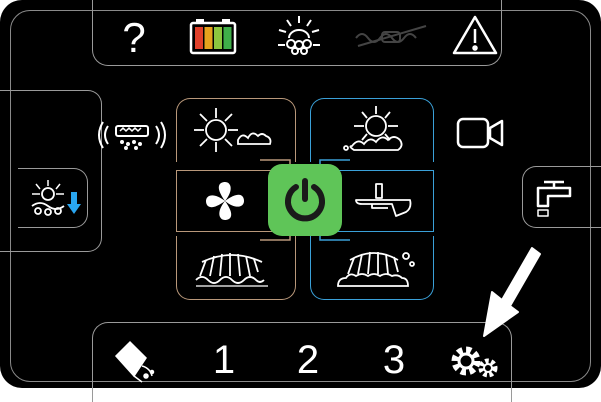 The width and height of the screenshot is (601, 402). Describe the element at coordinates (56, 198) in the screenshot. I see `brush-down-icon` at that location.